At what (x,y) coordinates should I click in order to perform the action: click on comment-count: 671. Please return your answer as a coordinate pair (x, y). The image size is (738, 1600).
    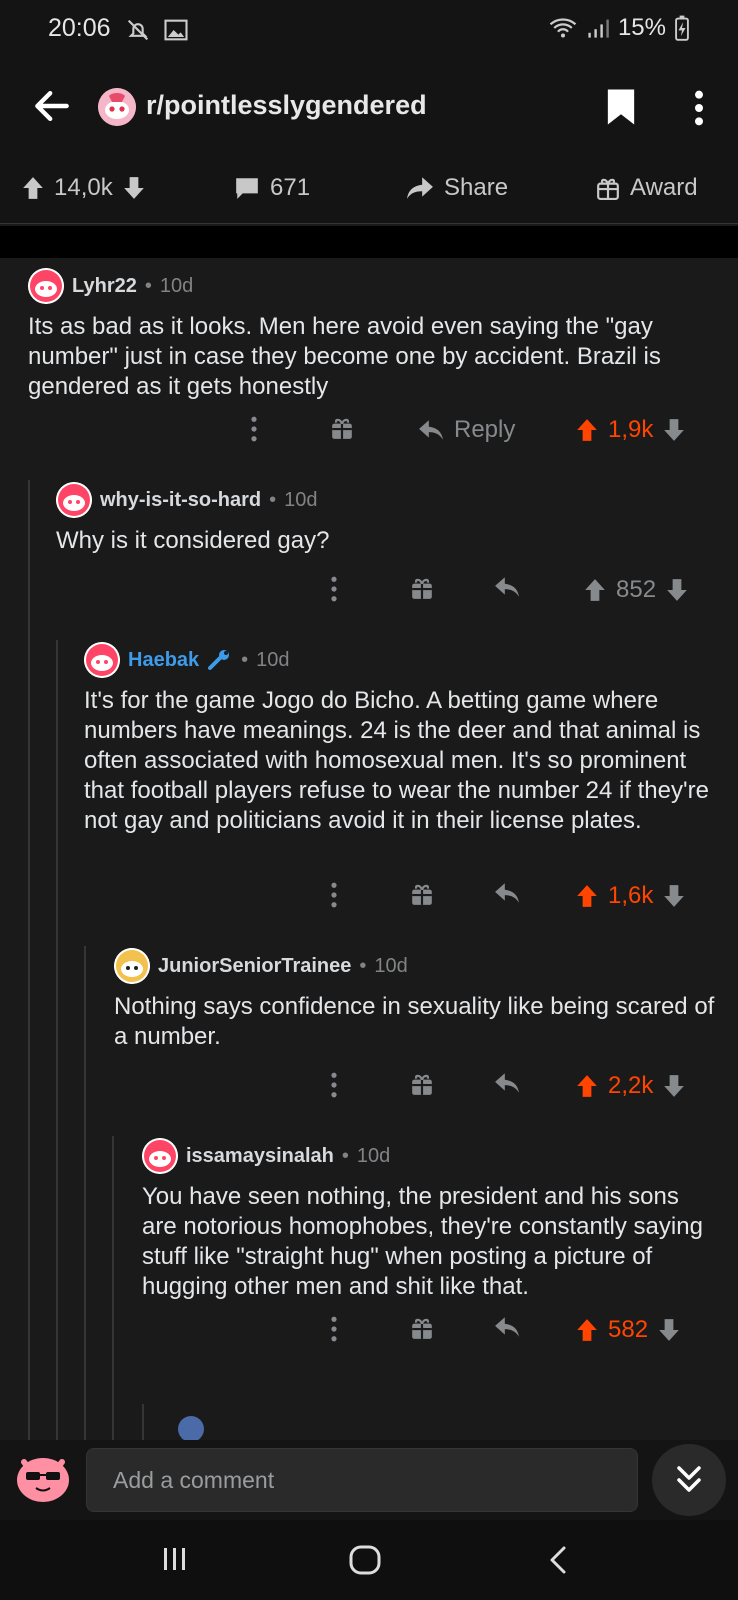
    Looking at the image, I should click on (290, 187).